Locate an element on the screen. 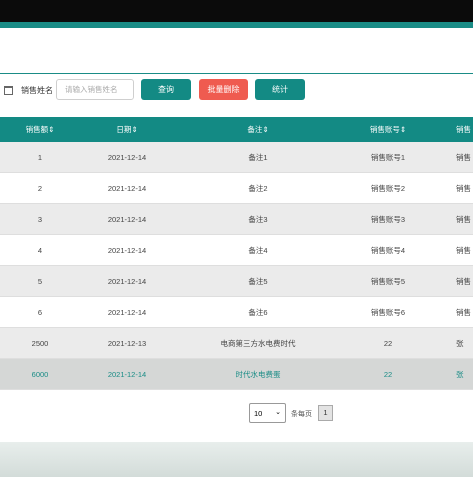 Image resolution: width=473 pixels, height=477 pixels. header-sales-amount: 销售额⇕ is located at coordinates (40, 129).